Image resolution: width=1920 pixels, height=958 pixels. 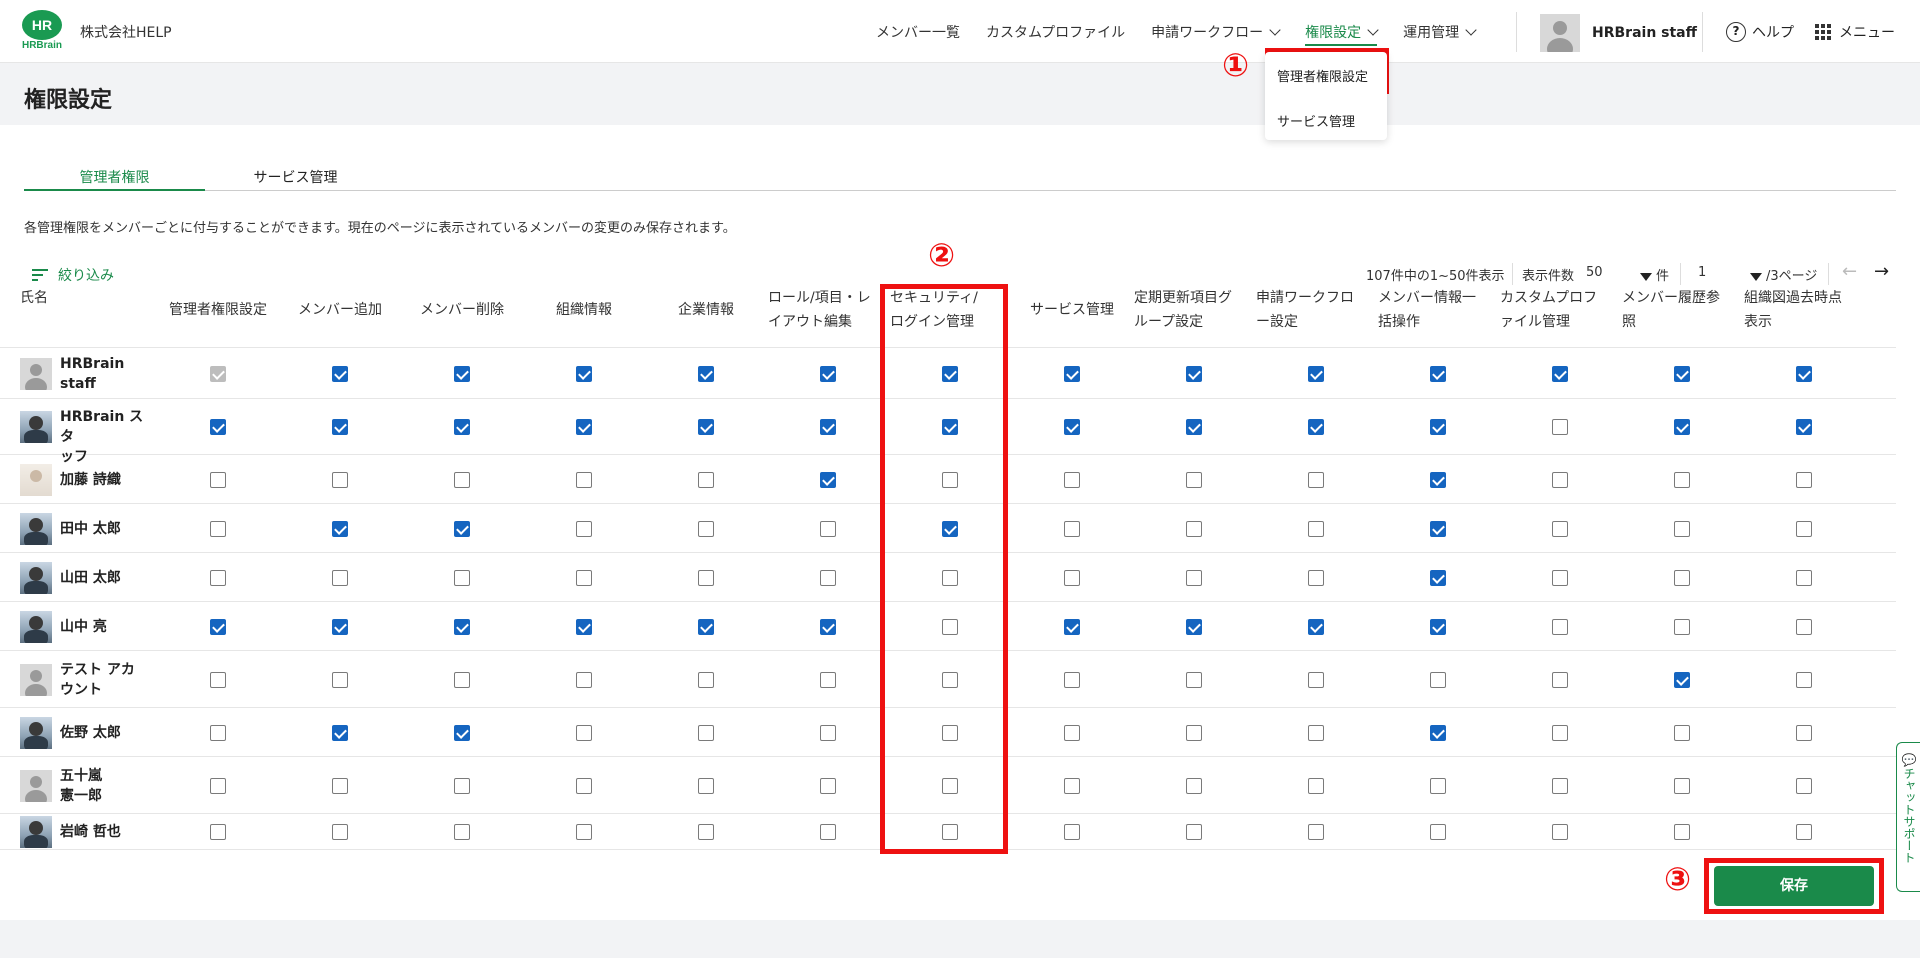 I want to click on help-link: ? ヘルプ, so click(x=1760, y=32).